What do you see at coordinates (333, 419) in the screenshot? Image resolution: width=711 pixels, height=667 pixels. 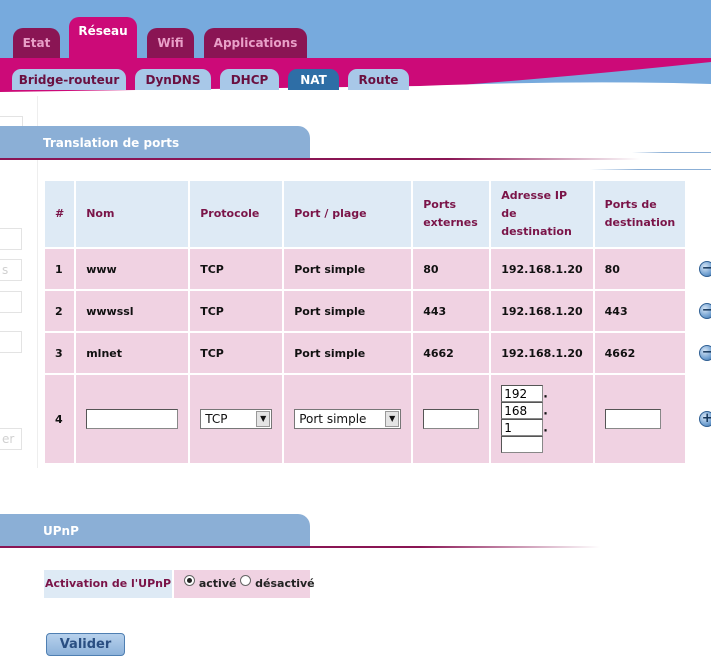 I see `port-type-selected-value: Port simple` at bounding box center [333, 419].